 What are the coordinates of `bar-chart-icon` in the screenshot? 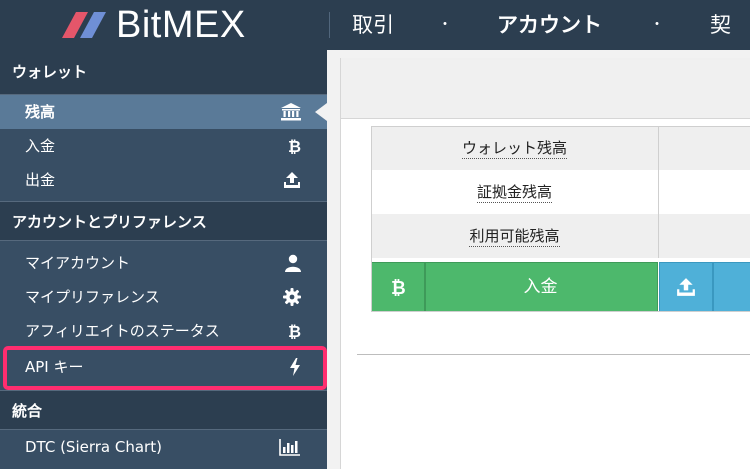 It's located at (290, 447).